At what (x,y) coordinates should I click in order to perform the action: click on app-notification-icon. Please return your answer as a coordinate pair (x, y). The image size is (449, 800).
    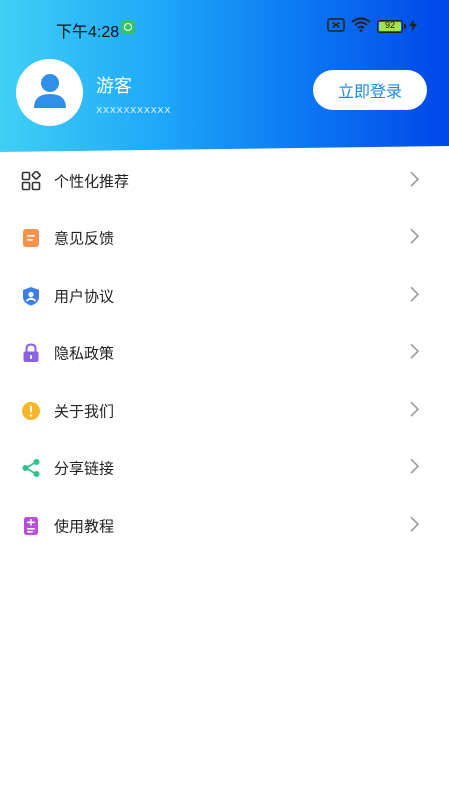
    Looking at the image, I should click on (128, 27).